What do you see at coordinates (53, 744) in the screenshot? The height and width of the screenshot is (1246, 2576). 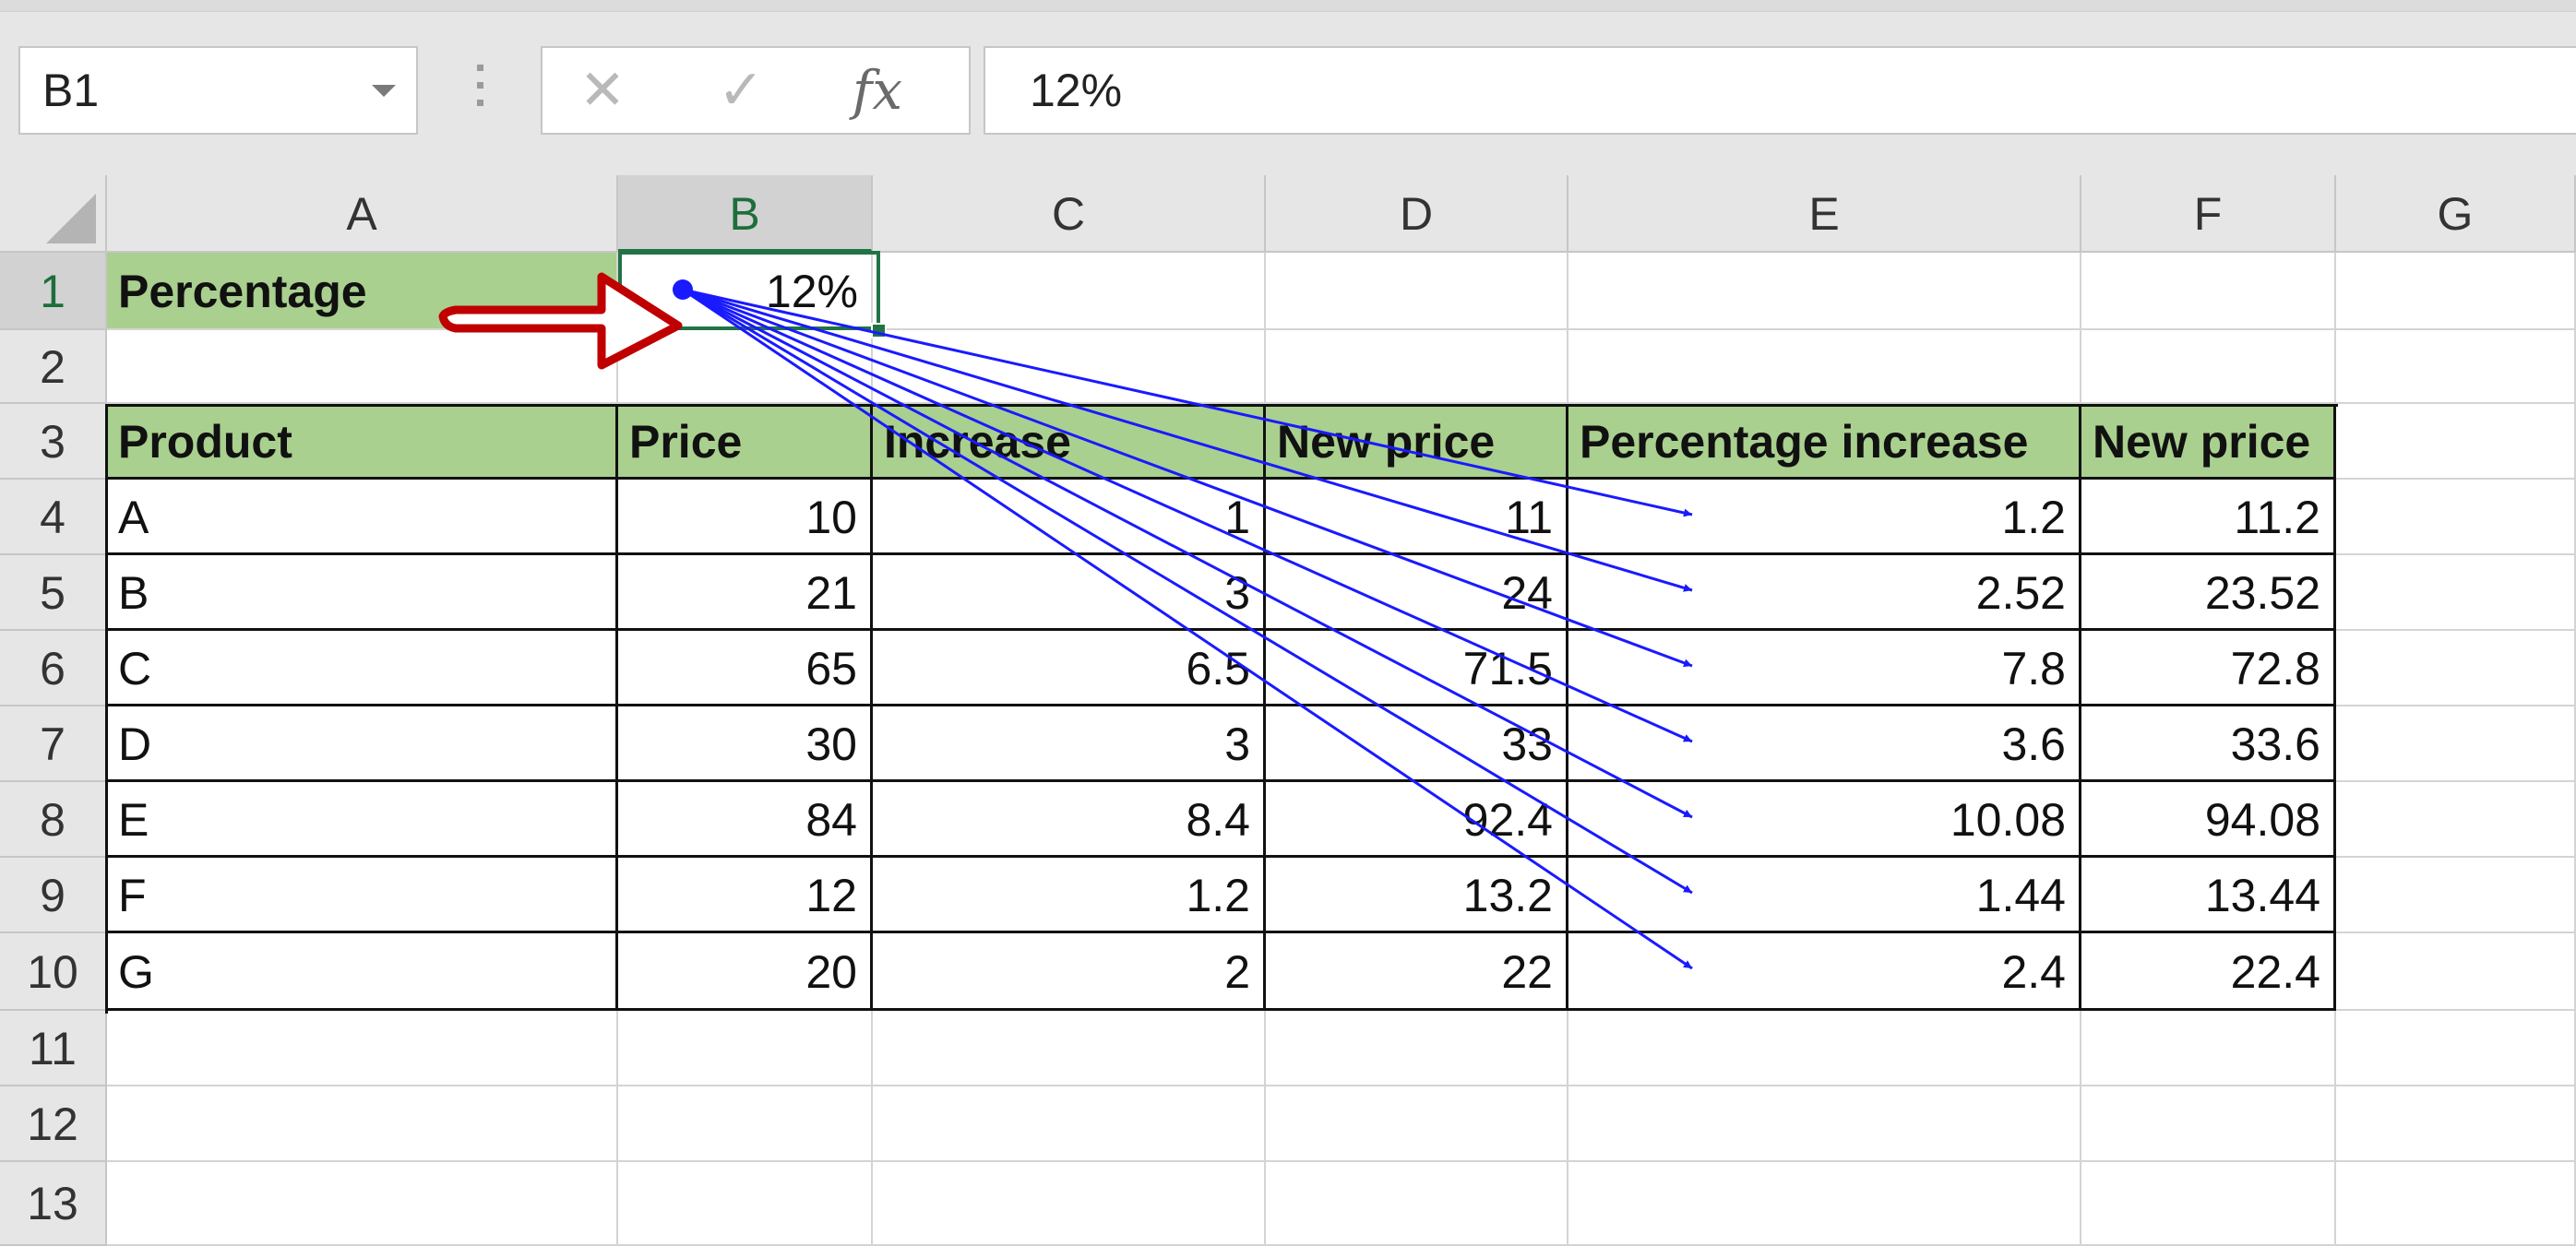 I see `row-header-7: 7` at bounding box center [53, 744].